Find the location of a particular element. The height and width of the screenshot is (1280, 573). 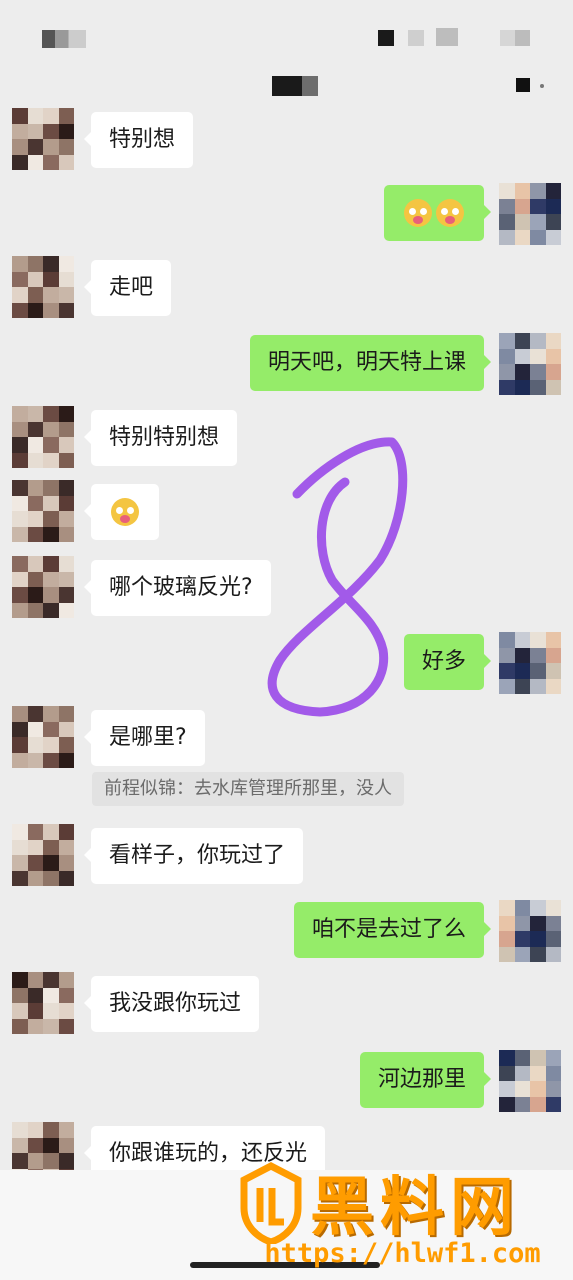

message-text: 我没跟你玩过 is located at coordinates (175, 1003).